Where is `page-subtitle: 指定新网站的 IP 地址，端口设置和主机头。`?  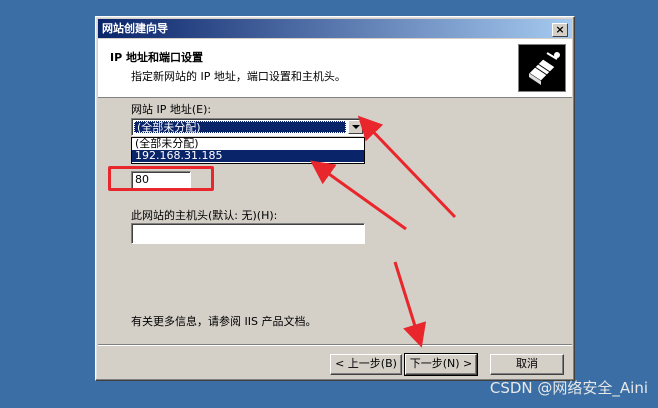
page-subtitle: 指定新网站的 IP 地址，端口设置和主机头。 is located at coordinates (238, 76).